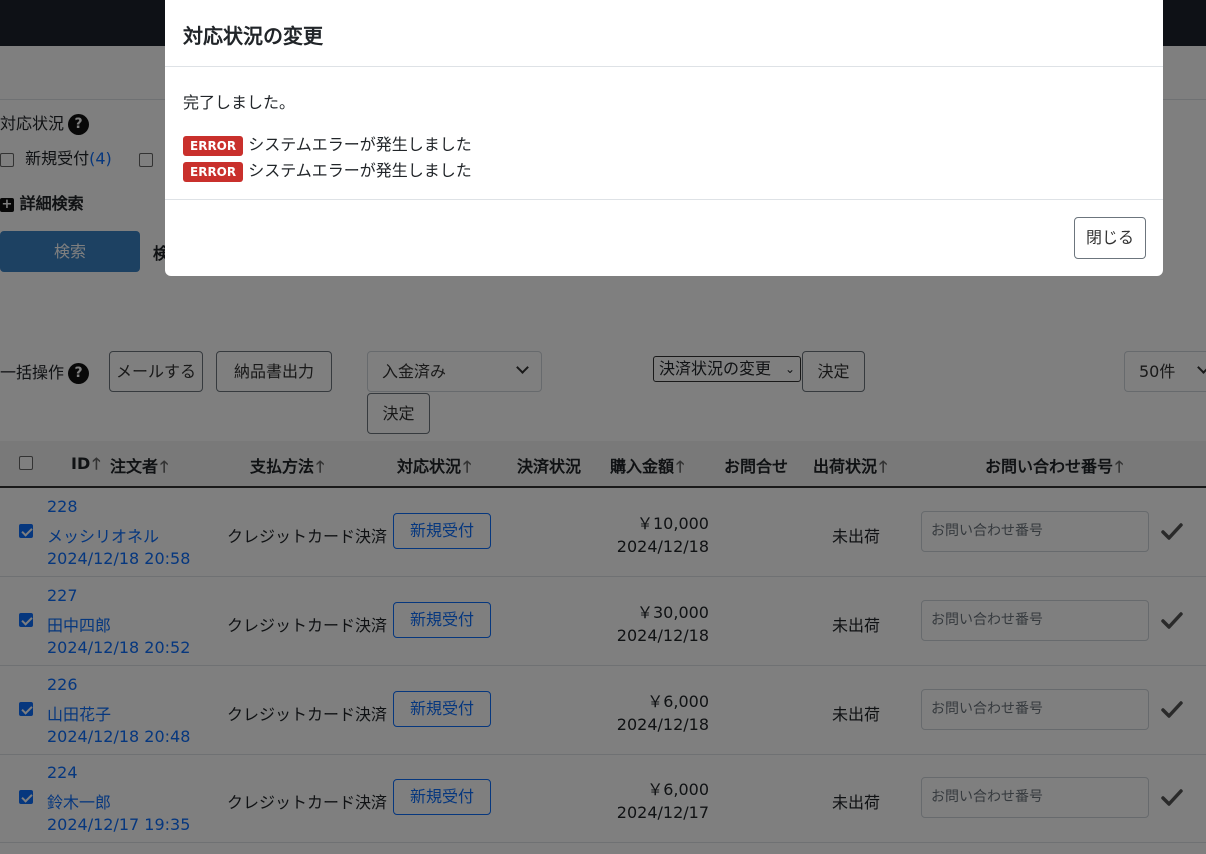 The height and width of the screenshot is (854, 1206). What do you see at coordinates (253, 36) in the screenshot?
I see `modal-title: 対応状況の変更` at bounding box center [253, 36].